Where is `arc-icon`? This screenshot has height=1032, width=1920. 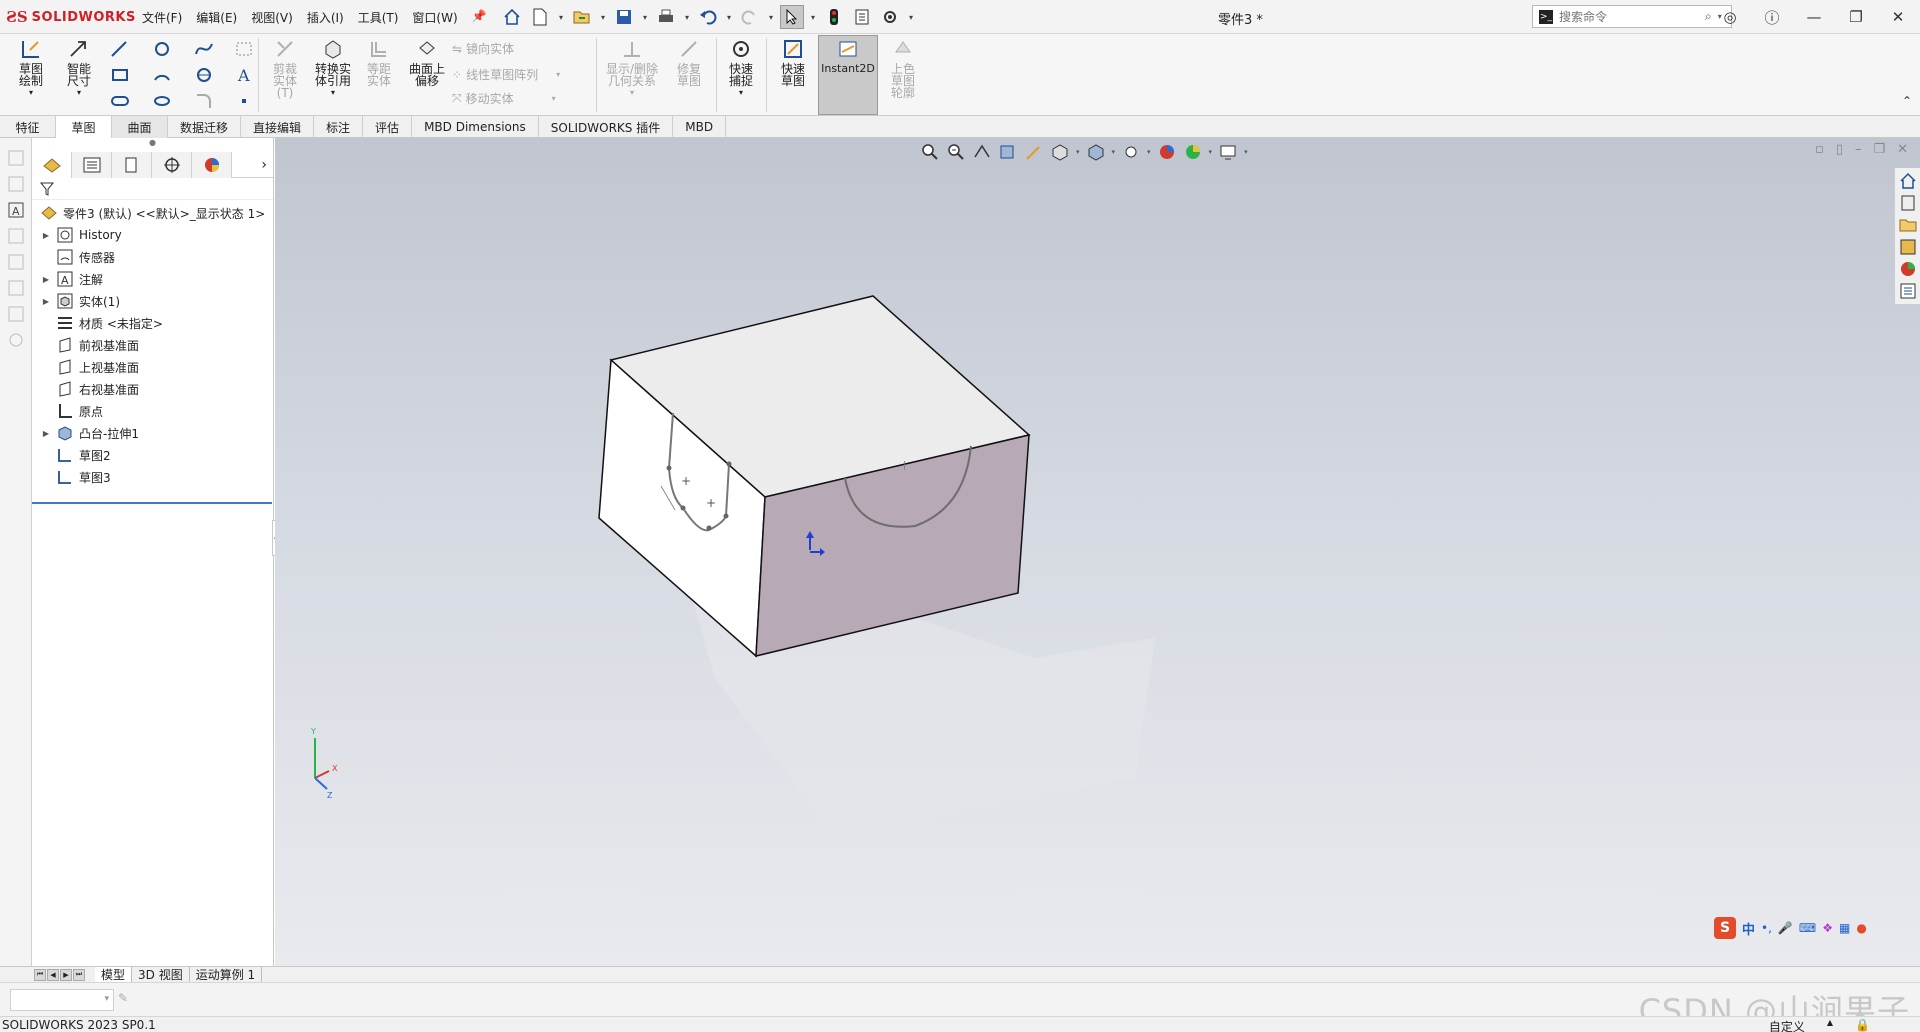 arc-icon is located at coordinates (162, 75).